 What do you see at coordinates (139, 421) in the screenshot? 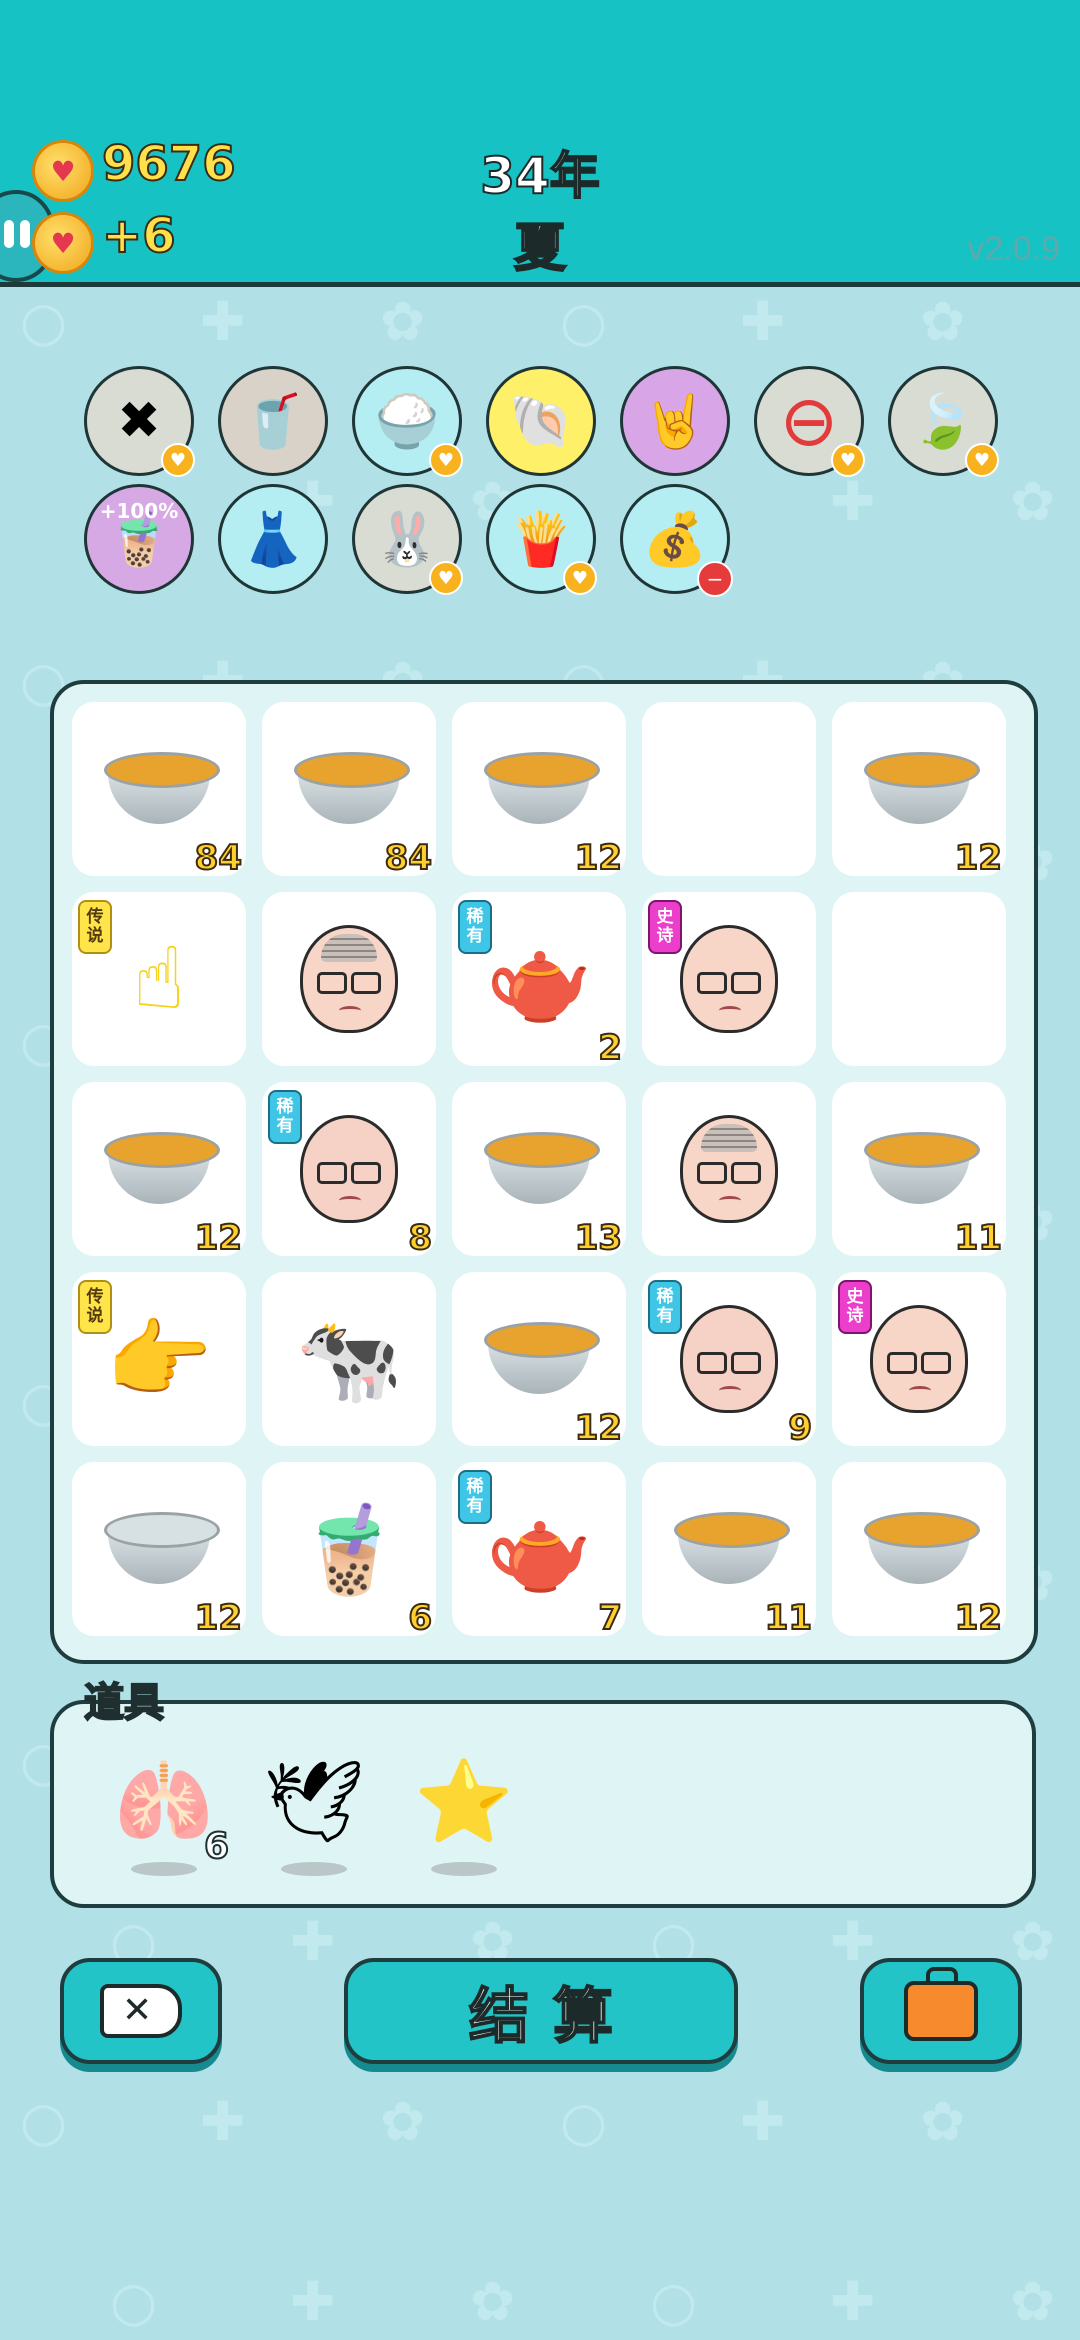
I see `relic-remove-tag-icon: ✖ ♥` at bounding box center [139, 421].